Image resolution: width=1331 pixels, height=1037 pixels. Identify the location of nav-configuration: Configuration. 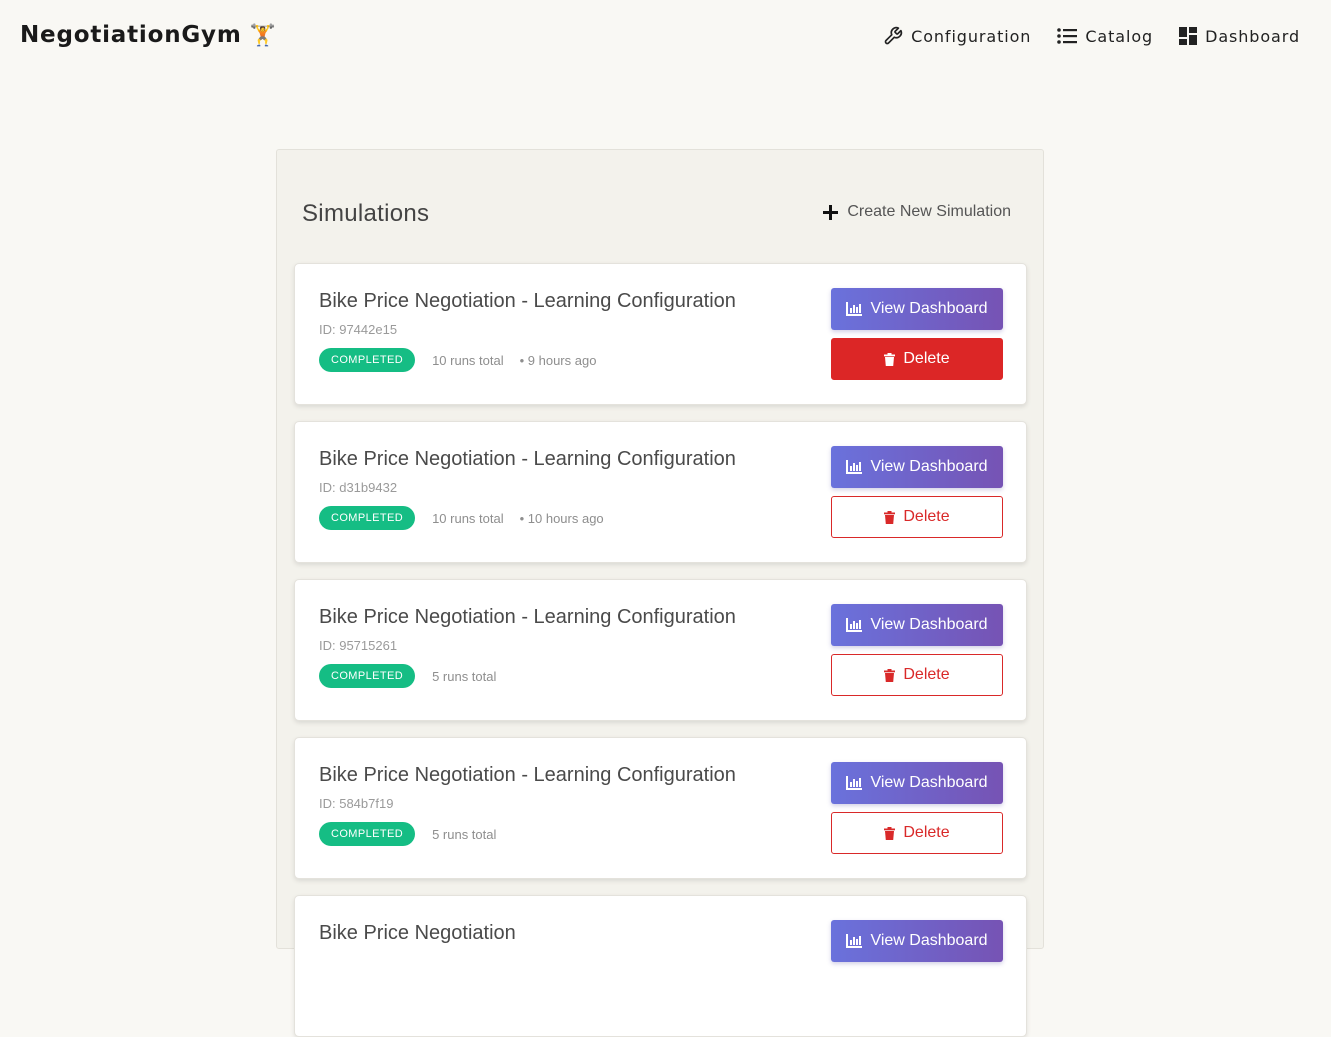
(957, 36).